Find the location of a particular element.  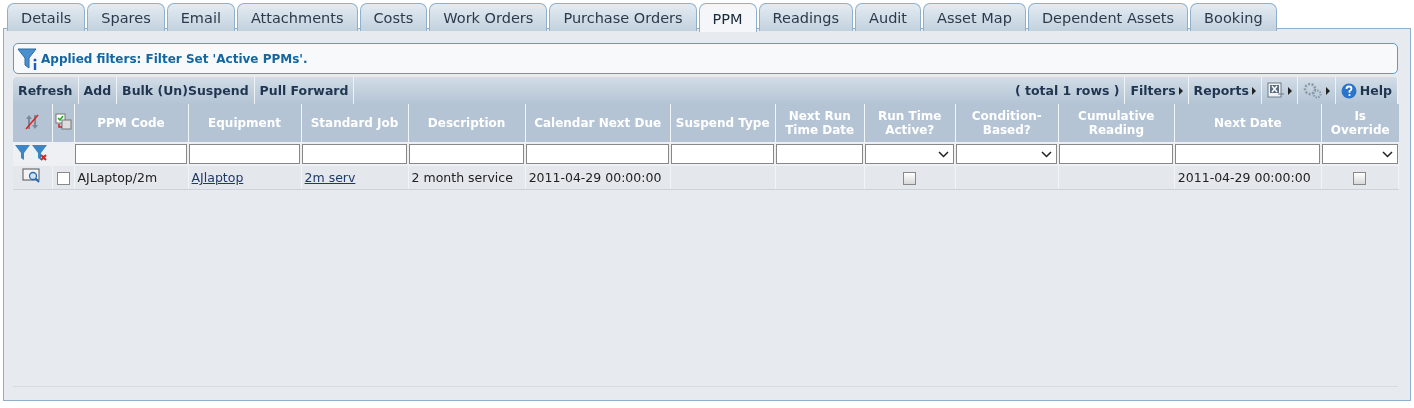

tab: Email is located at coordinates (200, 17).